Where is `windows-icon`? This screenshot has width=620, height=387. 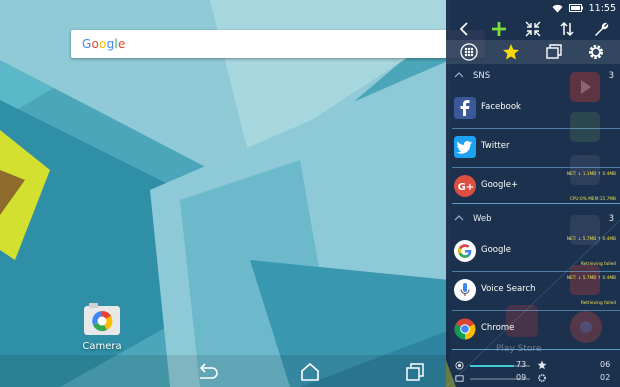 windows-icon is located at coordinates (554, 52).